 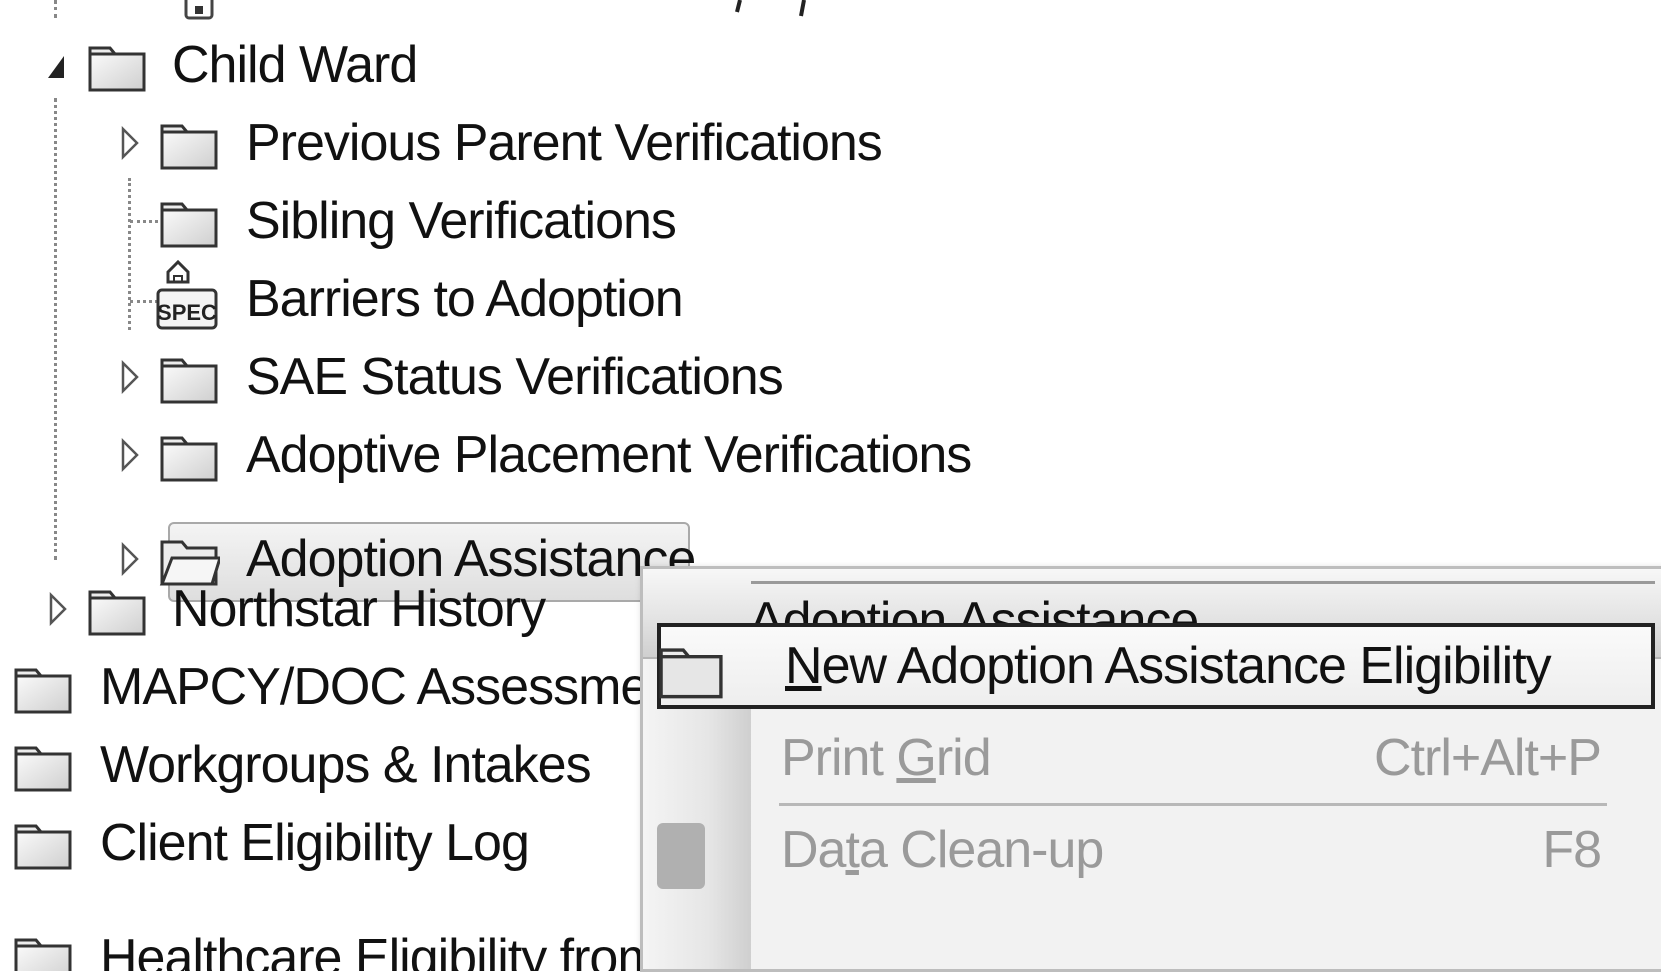 What do you see at coordinates (55, 9) in the screenshot?
I see `tree-connector-line` at bounding box center [55, 9].